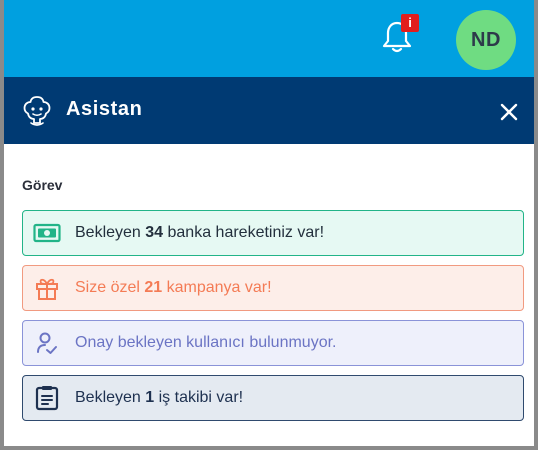  I want to click on avatar: ND, so click(486, 40).